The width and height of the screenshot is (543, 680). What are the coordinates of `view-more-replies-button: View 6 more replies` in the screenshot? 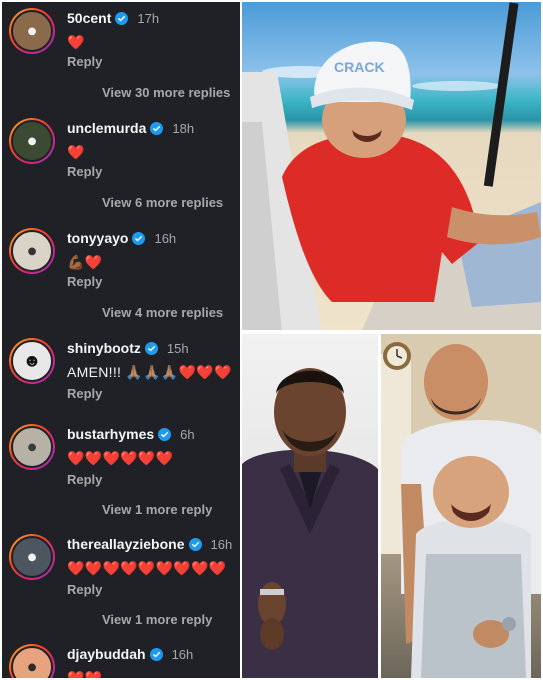 It's located at (162, 203).